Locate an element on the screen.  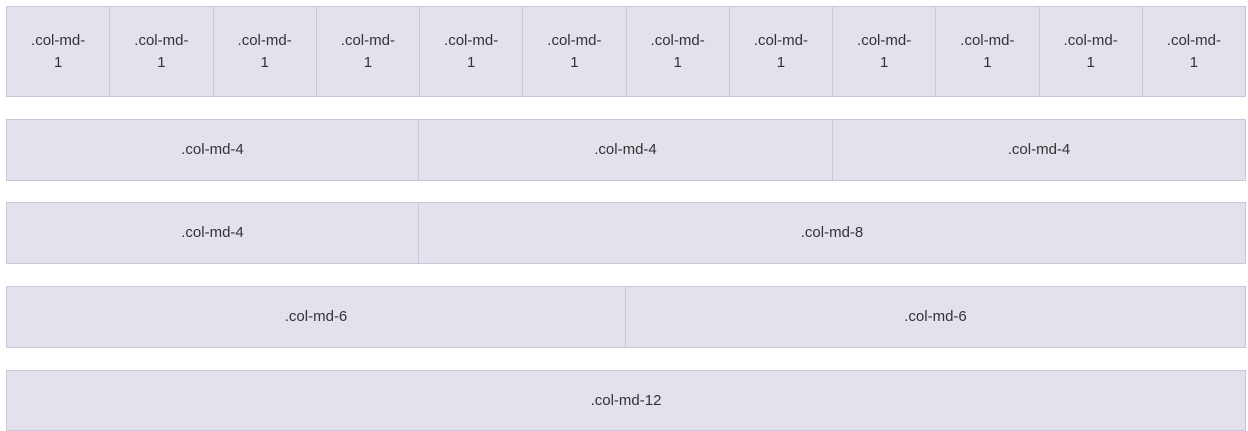
grid-column-md-12: .col-md-12 is located at coordinates (626, 400).